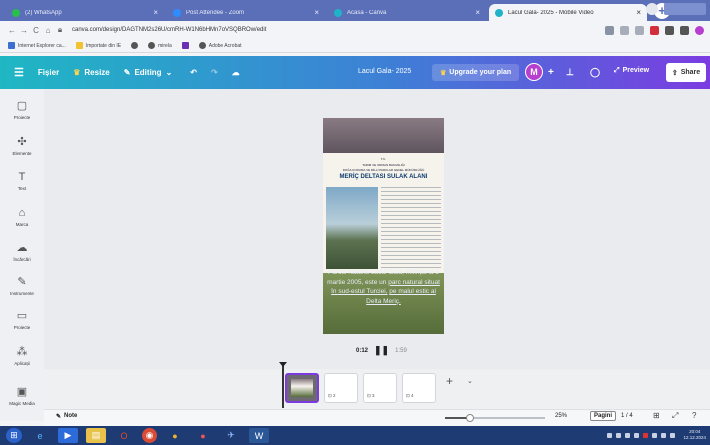 The width and height of the screenshot is (710, 445). What do you see at coordinates (470, 418) in the screenshot?
I see `zoom-slider-handle` at bounding box center [470, 418].